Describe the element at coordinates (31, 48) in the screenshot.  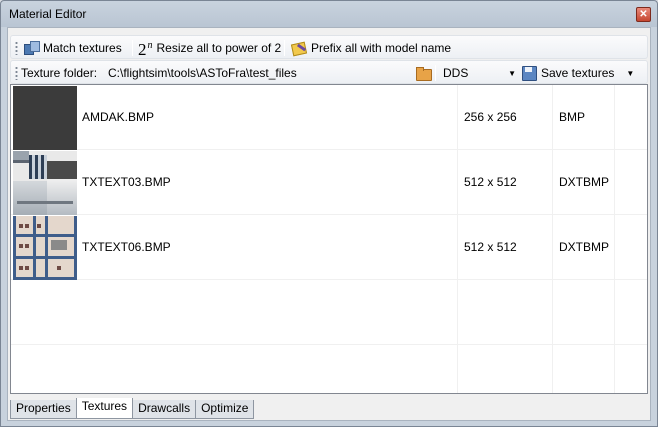
I see `match-textures-icon` at that location.